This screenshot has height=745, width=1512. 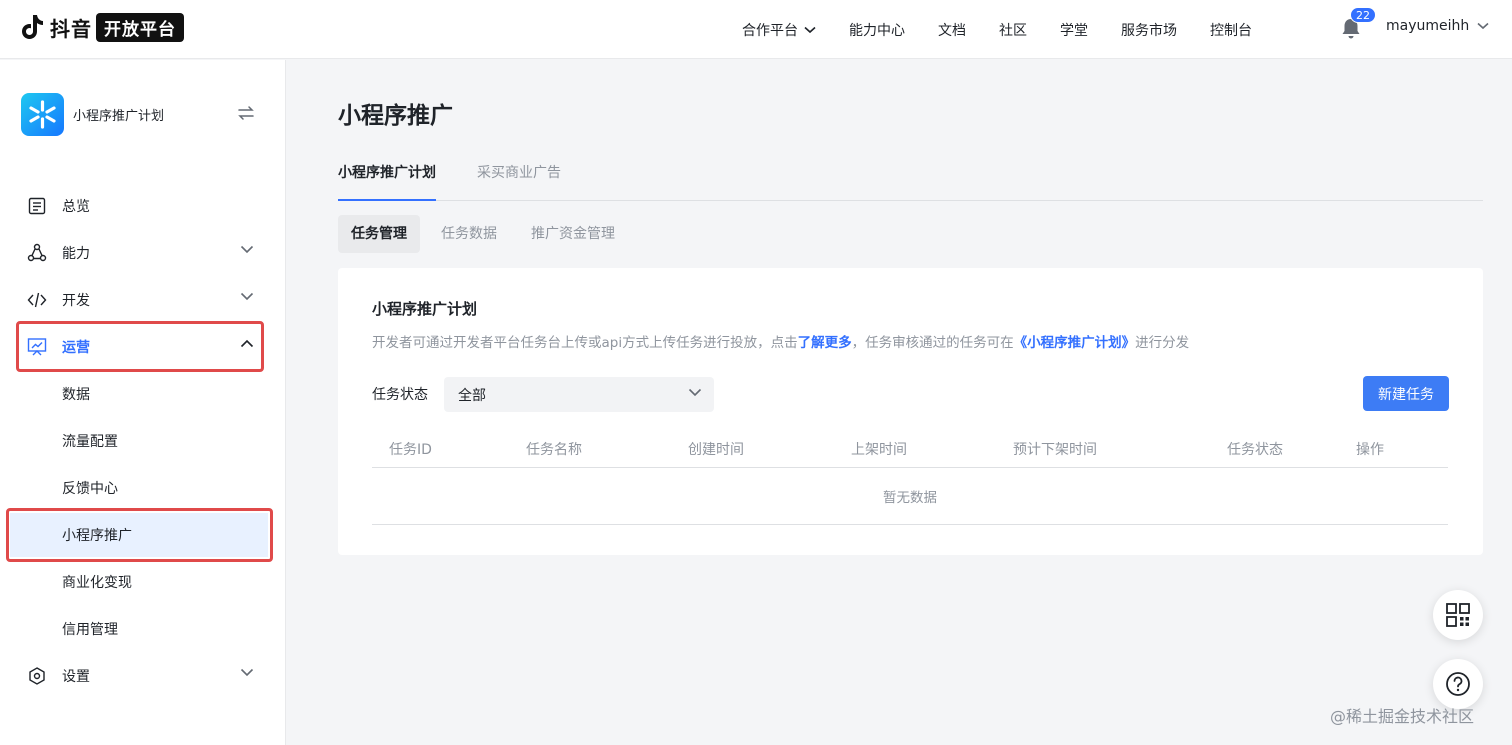 What do you see at coordinates (142, 300) in the screenshot?
I see `sidebar-item-develop: 开发` at bounding box center [142, 300].